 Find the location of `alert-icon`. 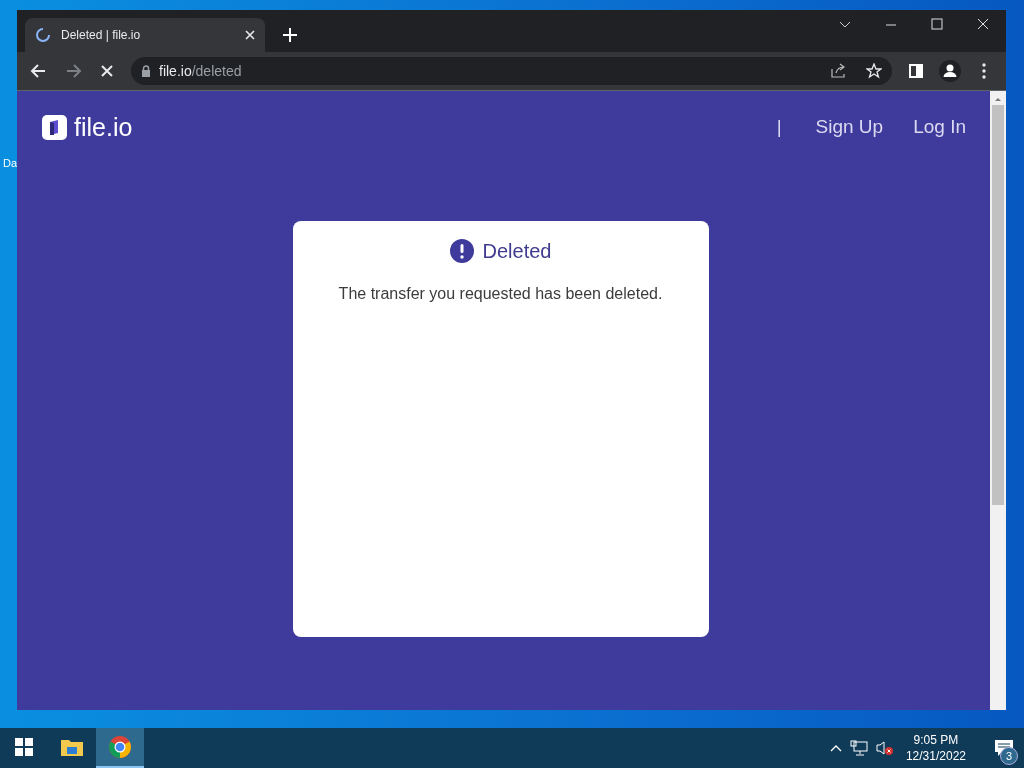

alert-icon is located at coordinates (461, 251).